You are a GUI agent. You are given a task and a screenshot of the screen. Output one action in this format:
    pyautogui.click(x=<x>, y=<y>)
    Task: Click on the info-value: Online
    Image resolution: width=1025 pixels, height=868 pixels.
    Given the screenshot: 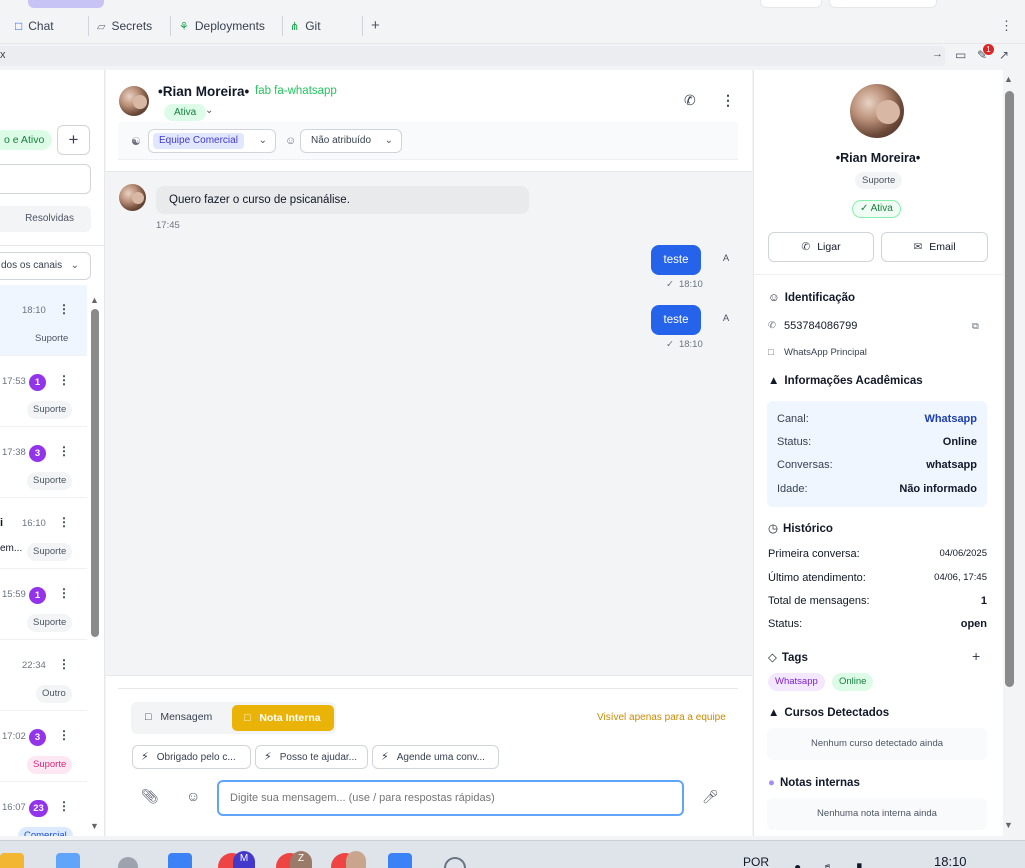 What is the action you would take?
    pyautogui.click(x=959, y=442)
    